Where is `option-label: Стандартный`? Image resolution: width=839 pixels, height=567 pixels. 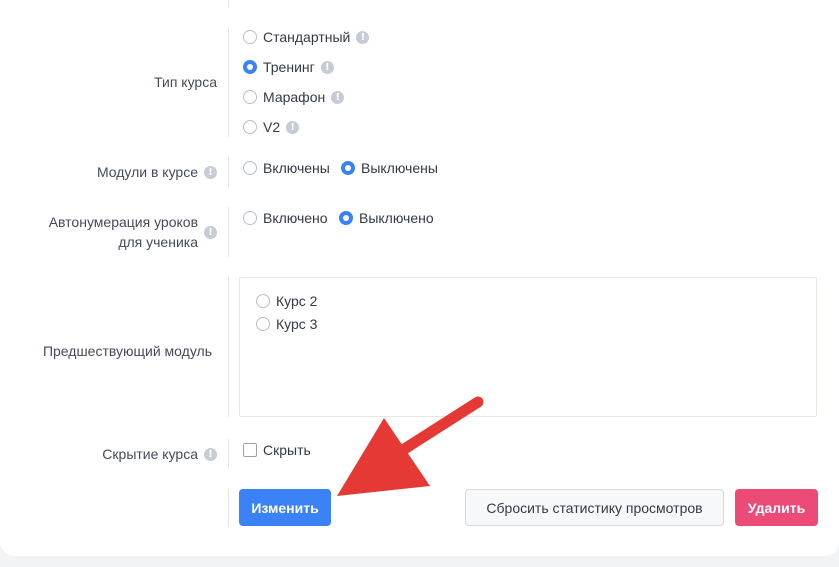
option-label: Стандартный is located at coordinates (307, 37).